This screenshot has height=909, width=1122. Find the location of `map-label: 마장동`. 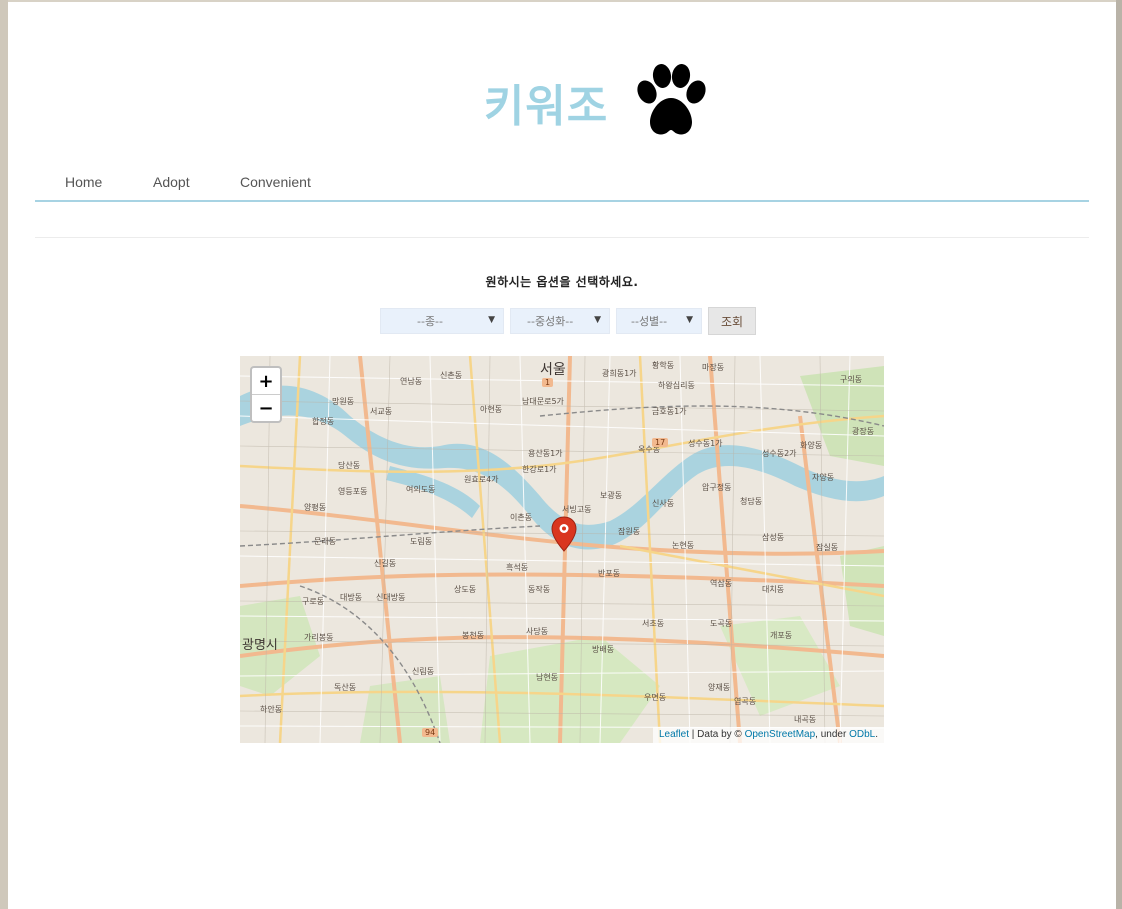

map-label: 마장동 is located at coordinates (713, 367).